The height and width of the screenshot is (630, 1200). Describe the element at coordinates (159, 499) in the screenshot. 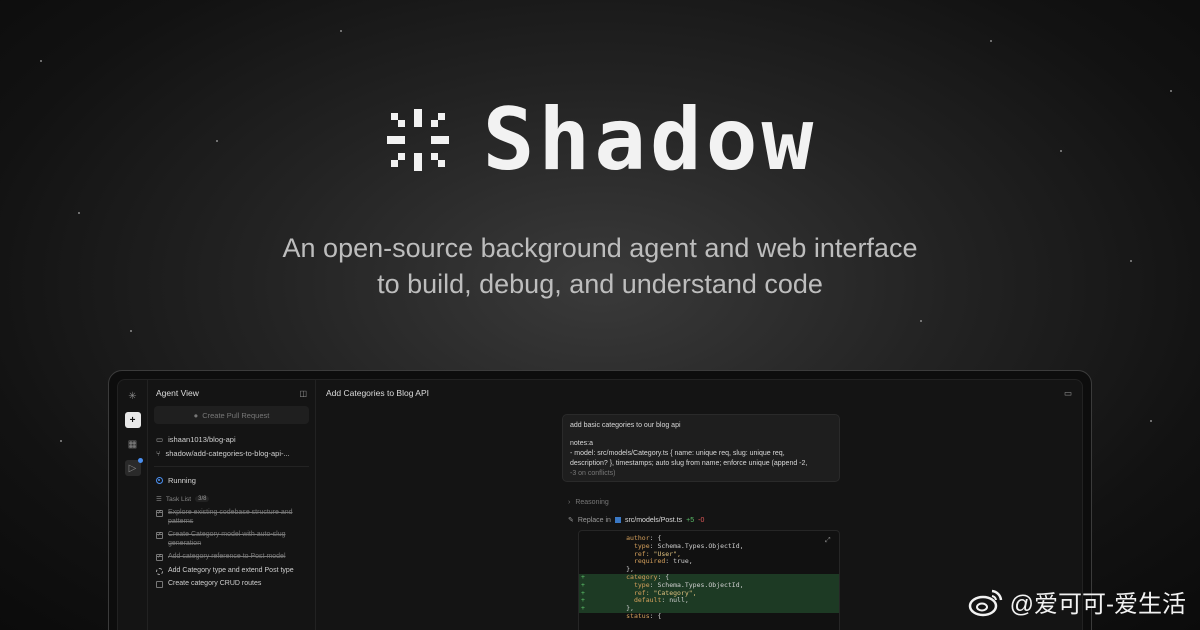

I see `list-icon: ☰` at that location.